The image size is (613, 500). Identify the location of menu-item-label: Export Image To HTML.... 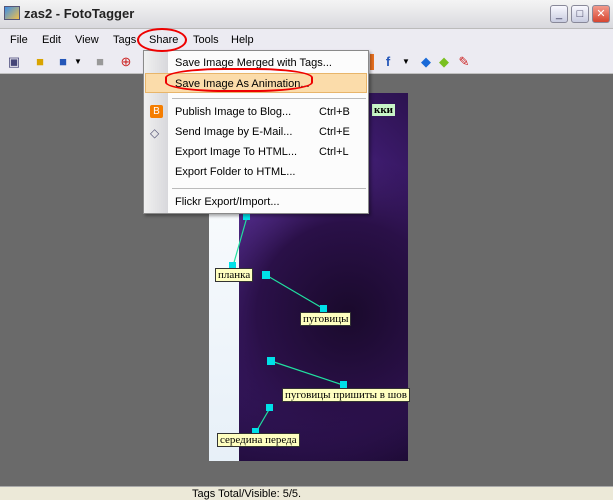
(236, 152).